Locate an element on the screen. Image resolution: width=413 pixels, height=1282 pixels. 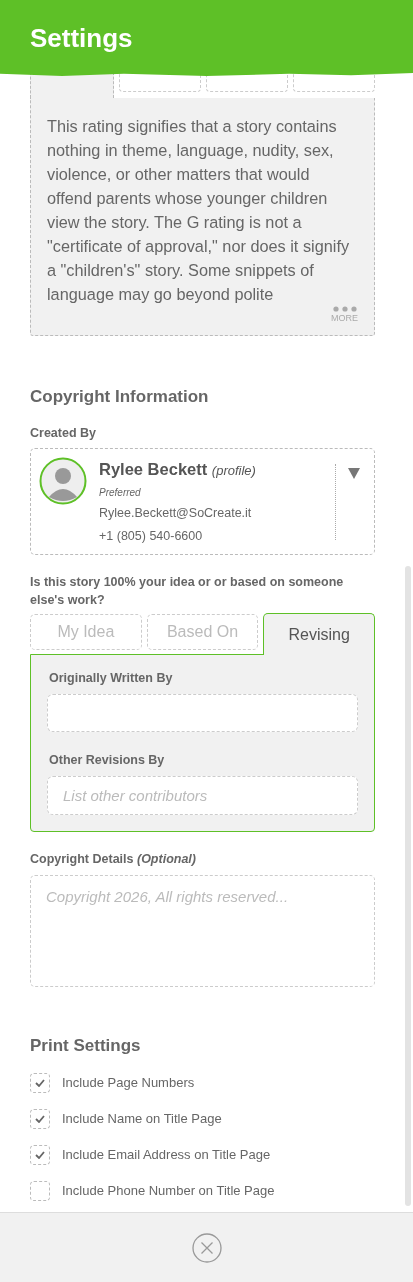
rating-description: This rating signifies that a story contains nothing in theme, language, nudity, sex, violence, or other matters that would offend parents whose younger children view the story. The G rating is not a "certificate of approval," nor does it signify a "children's" story. Some snippets of language may go beyond polite is located at coordinates (199, 210).